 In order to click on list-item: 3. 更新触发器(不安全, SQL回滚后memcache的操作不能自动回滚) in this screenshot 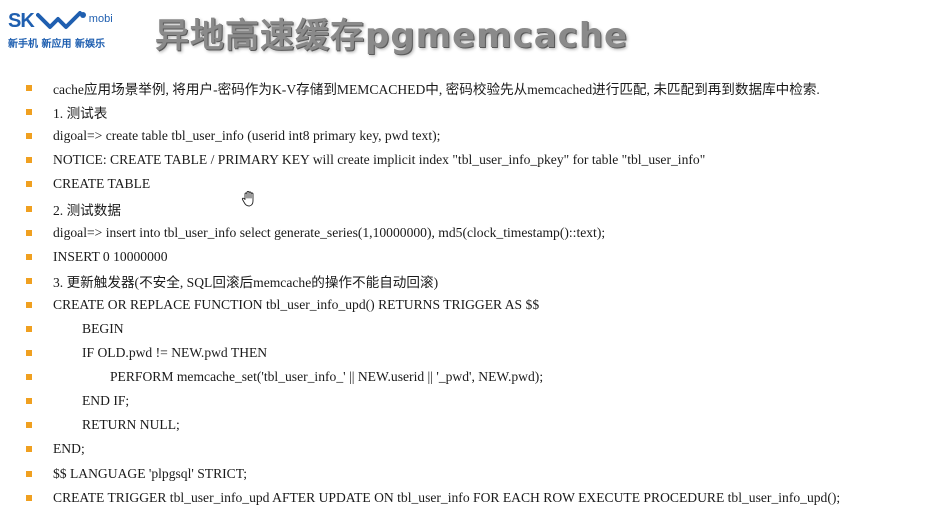, I will do `click(433, 281)`.